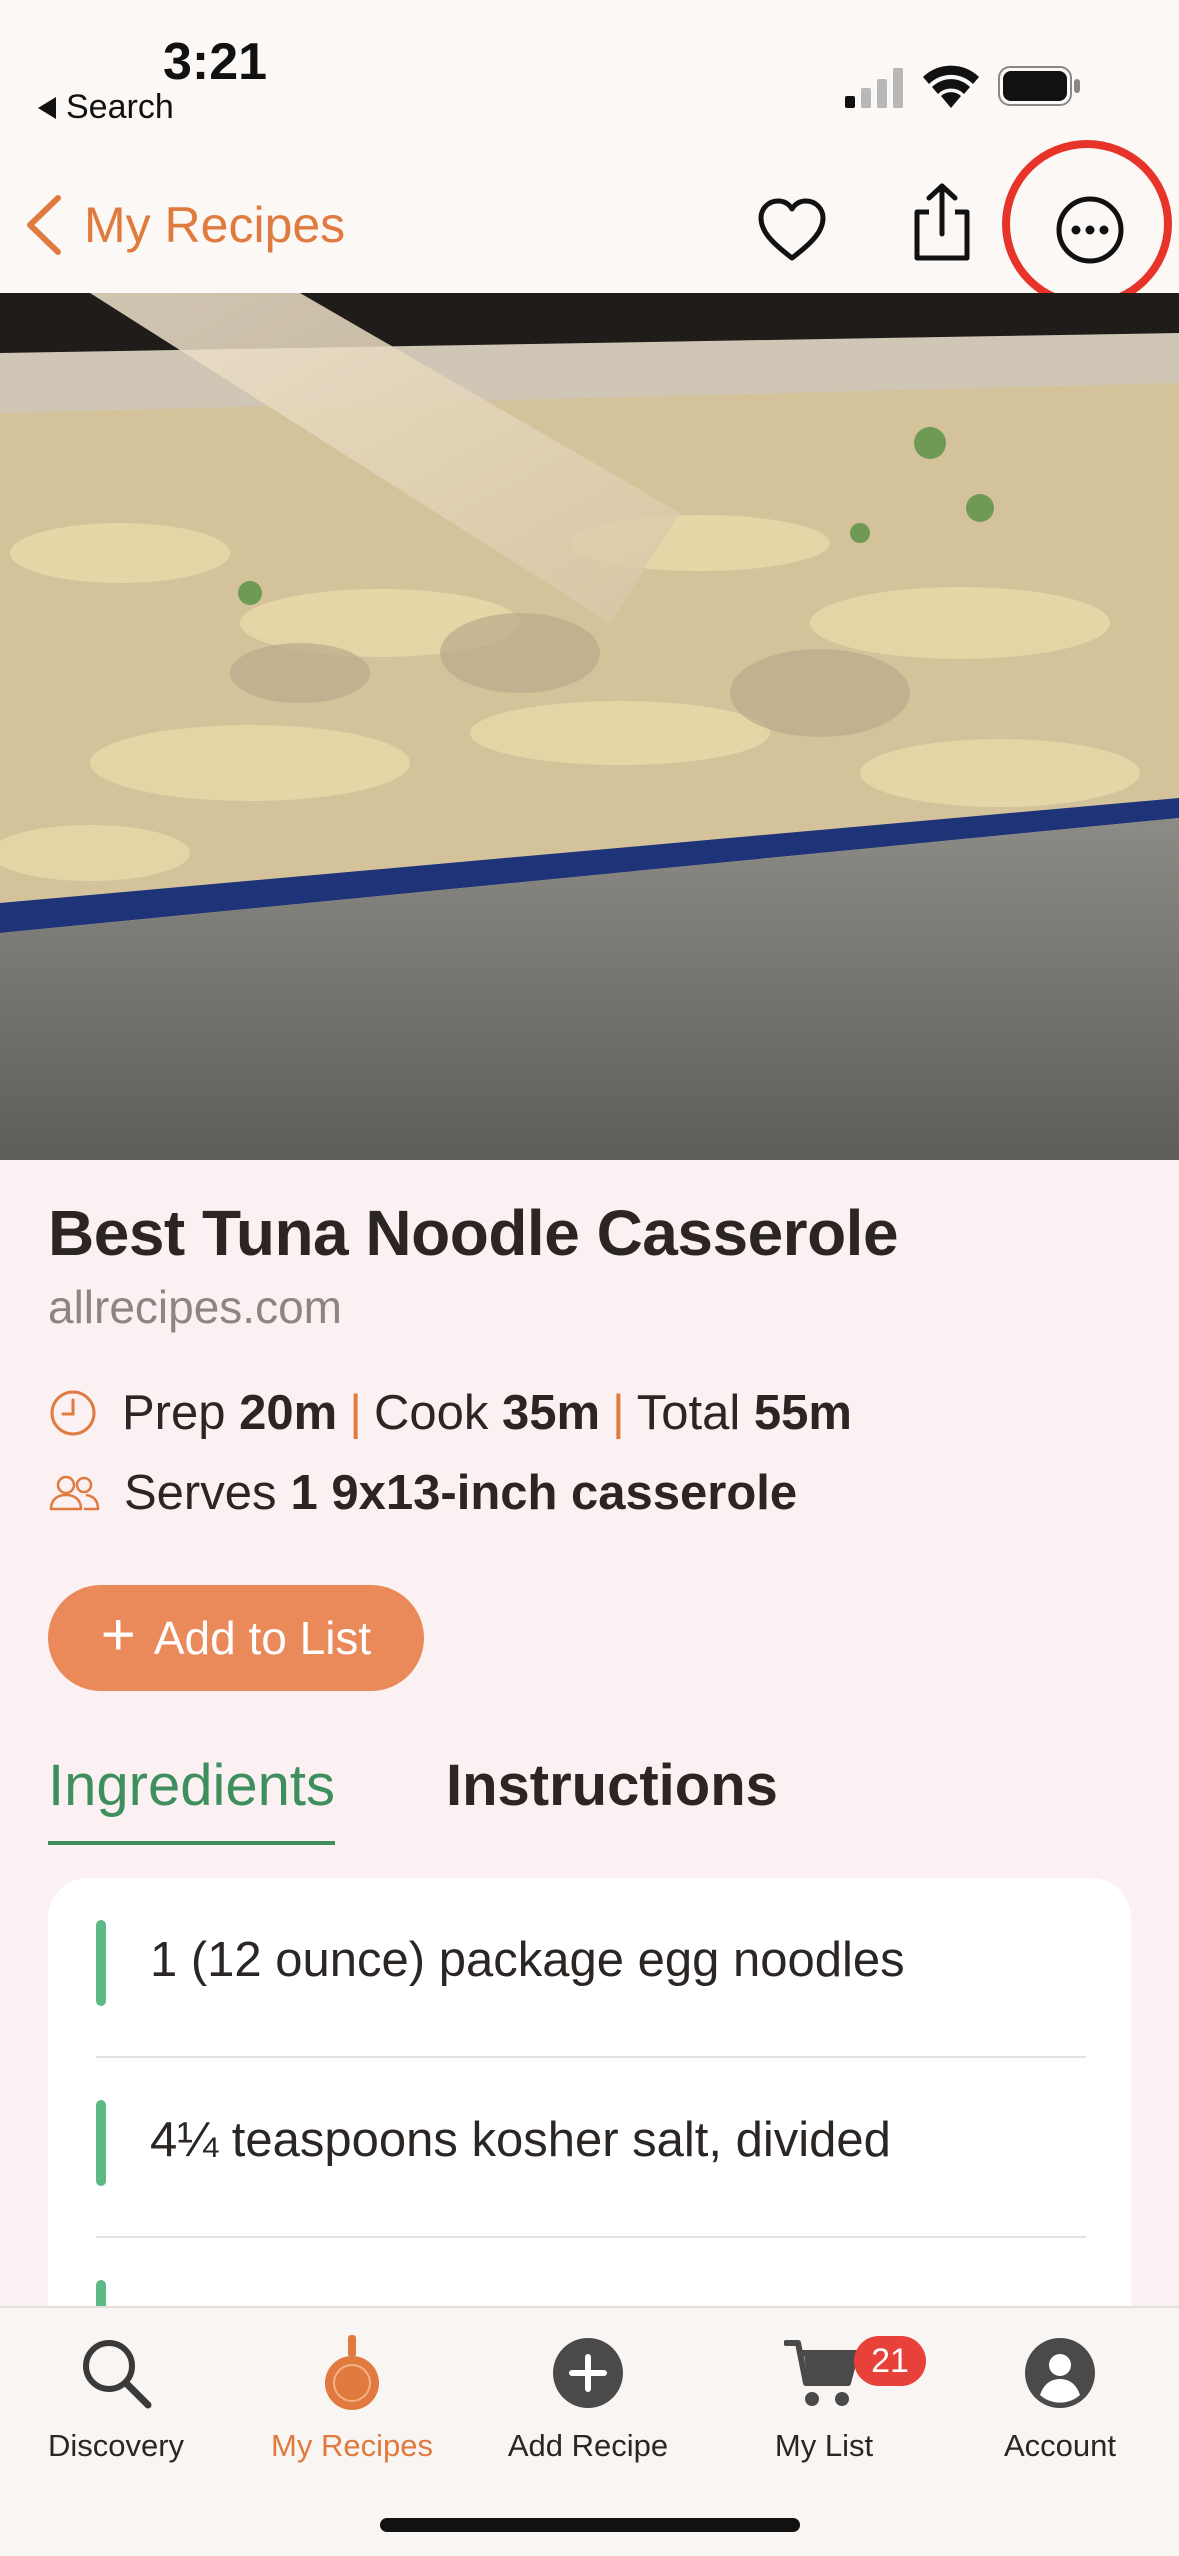  What do you see at coordinates (74, 1493) in the screenshot?
I see `people-icon` at bounding box center [74, 1493].